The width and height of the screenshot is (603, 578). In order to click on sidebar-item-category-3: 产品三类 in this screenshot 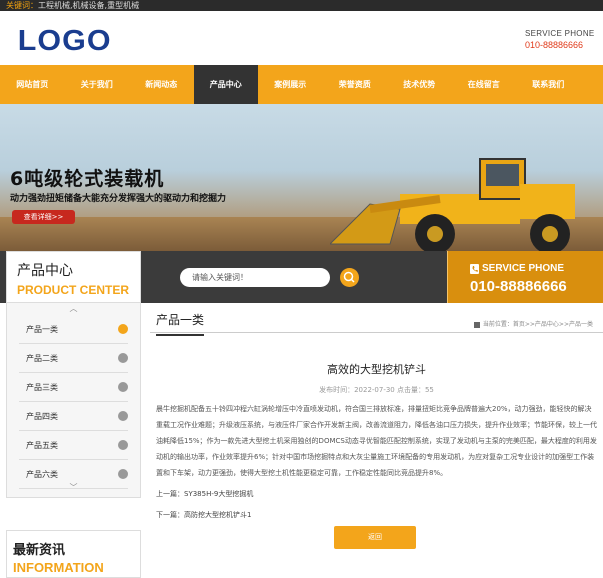, I will do `click(73, 387)`.